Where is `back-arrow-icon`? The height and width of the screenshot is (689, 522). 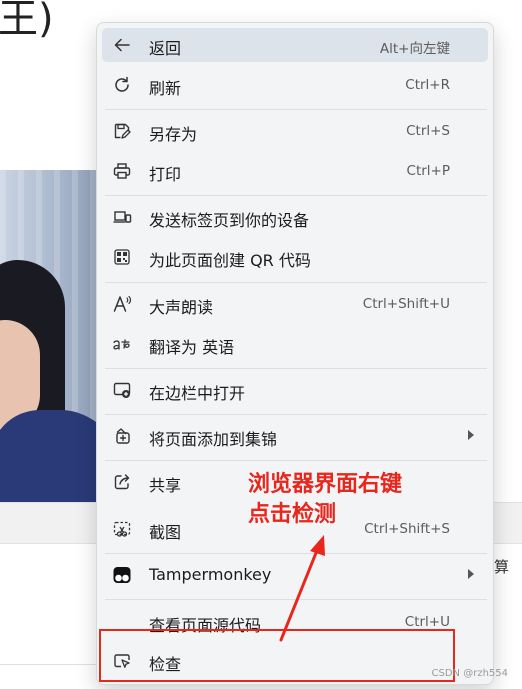
back-arrow-icon is located at coordinates (122, 45).